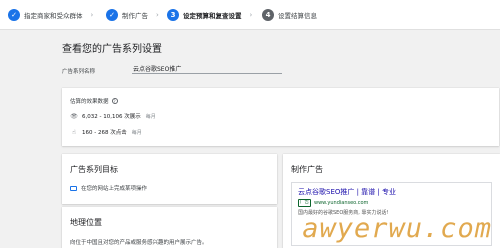 Image resolution: width=500 pixels, height=248 pixels. Describe the element at coordinates (89, 102) in the screenshot. I see `estimate-title-text: 估算的效果数据` at that location.